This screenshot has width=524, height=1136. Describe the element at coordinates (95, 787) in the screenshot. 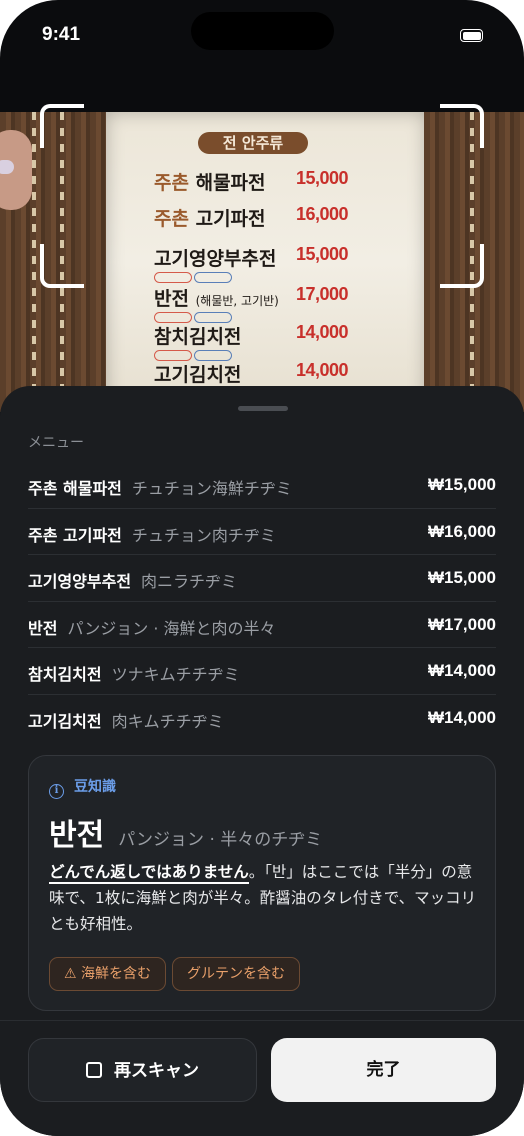

I see `tip-heading-label: 豆知識` at that location.